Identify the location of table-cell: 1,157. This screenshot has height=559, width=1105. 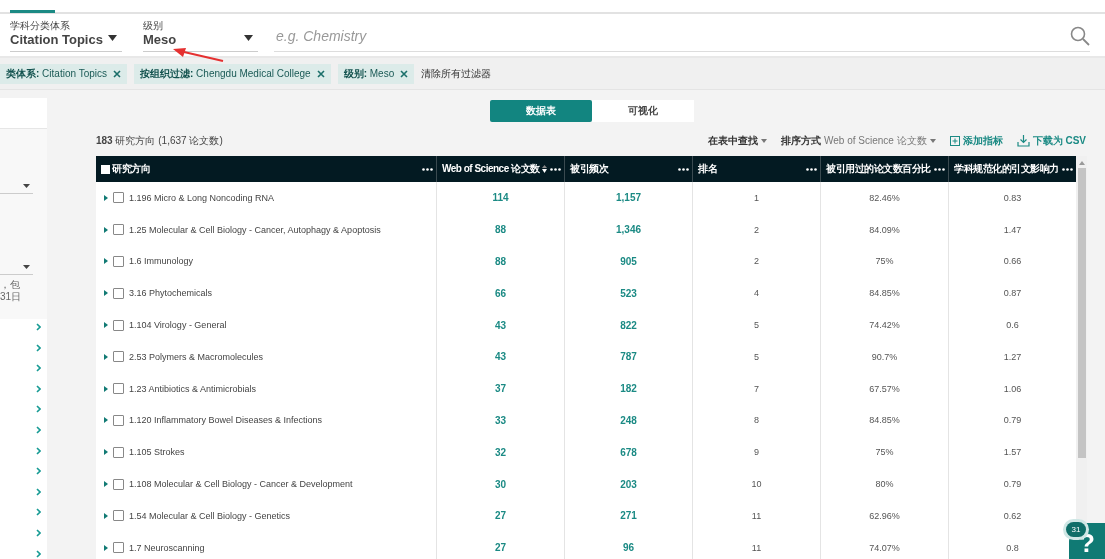
(628, 198).